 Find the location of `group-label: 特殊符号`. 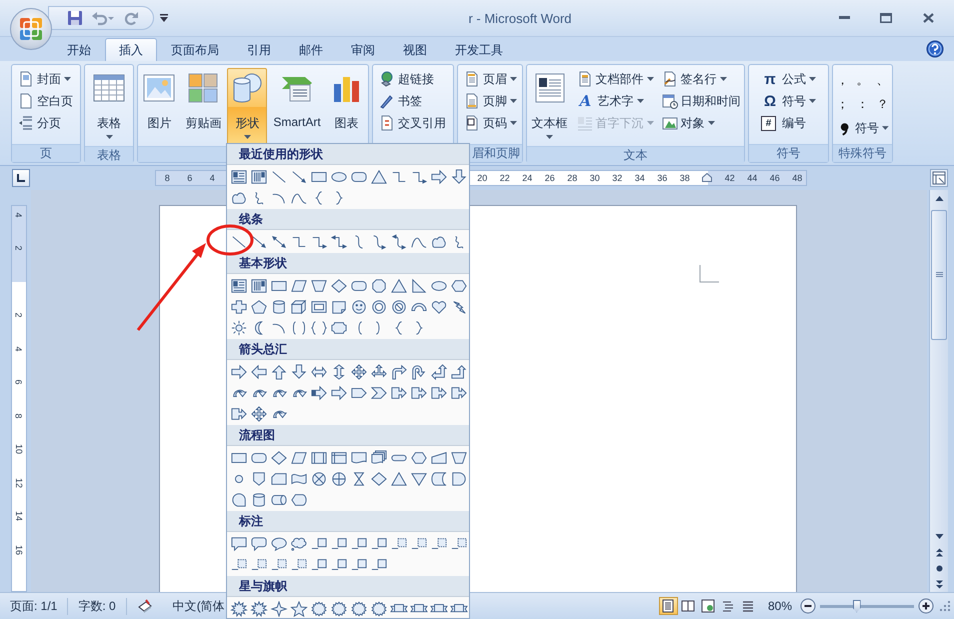

group-label: 特殊符号 is located at coordinates (862, 153).